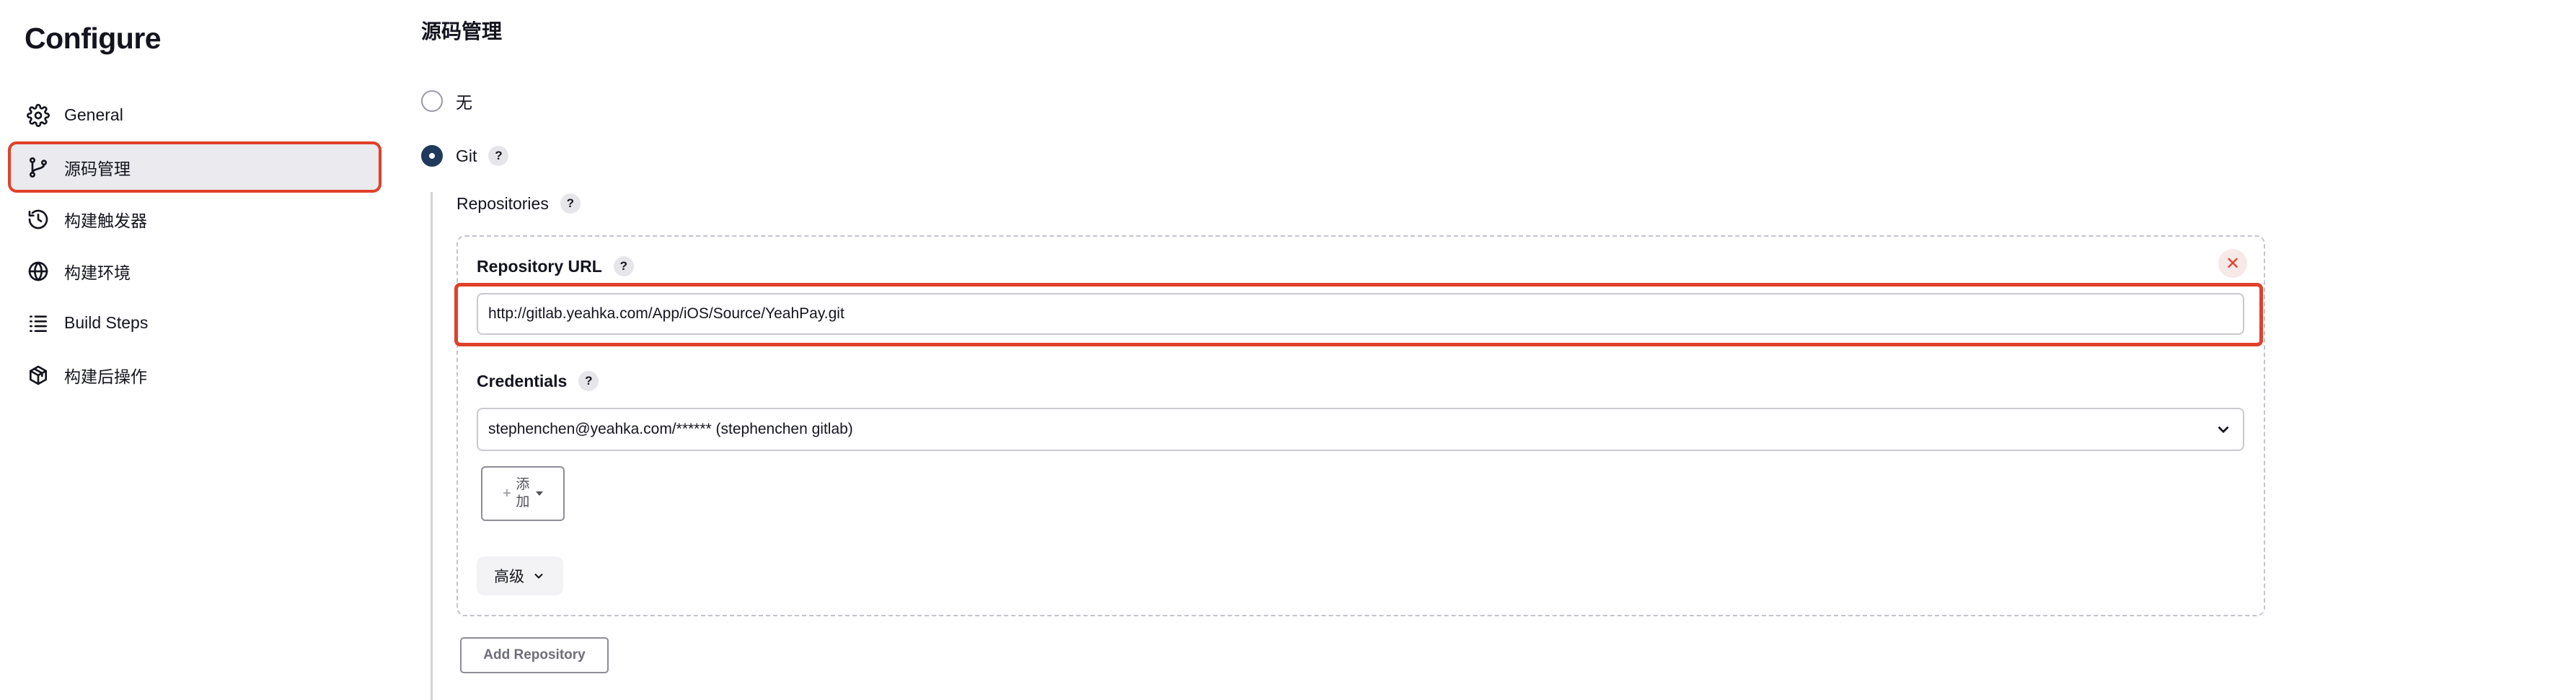  I want to click on credentials-label: Credentials ?, so click(538, 381).